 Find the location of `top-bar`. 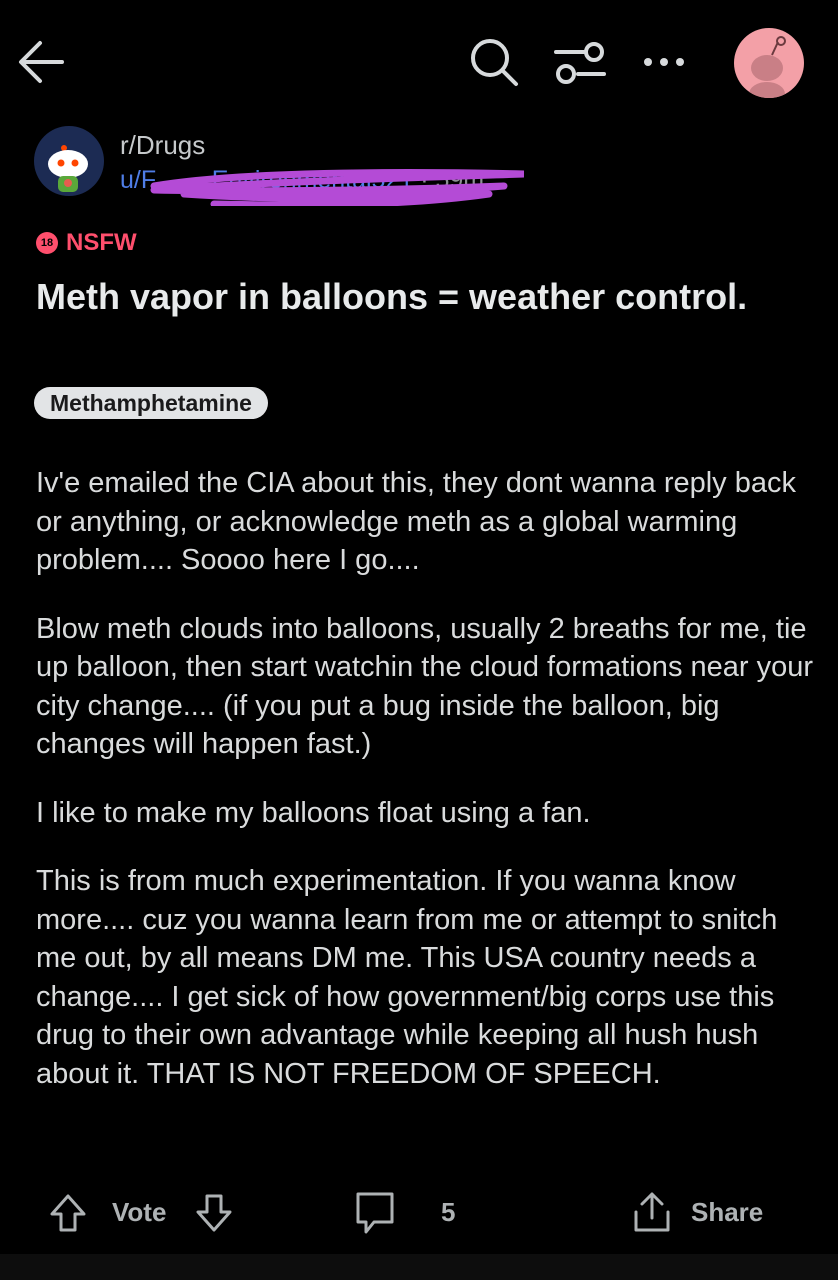

top-bar is located at coordinates (419, 60).